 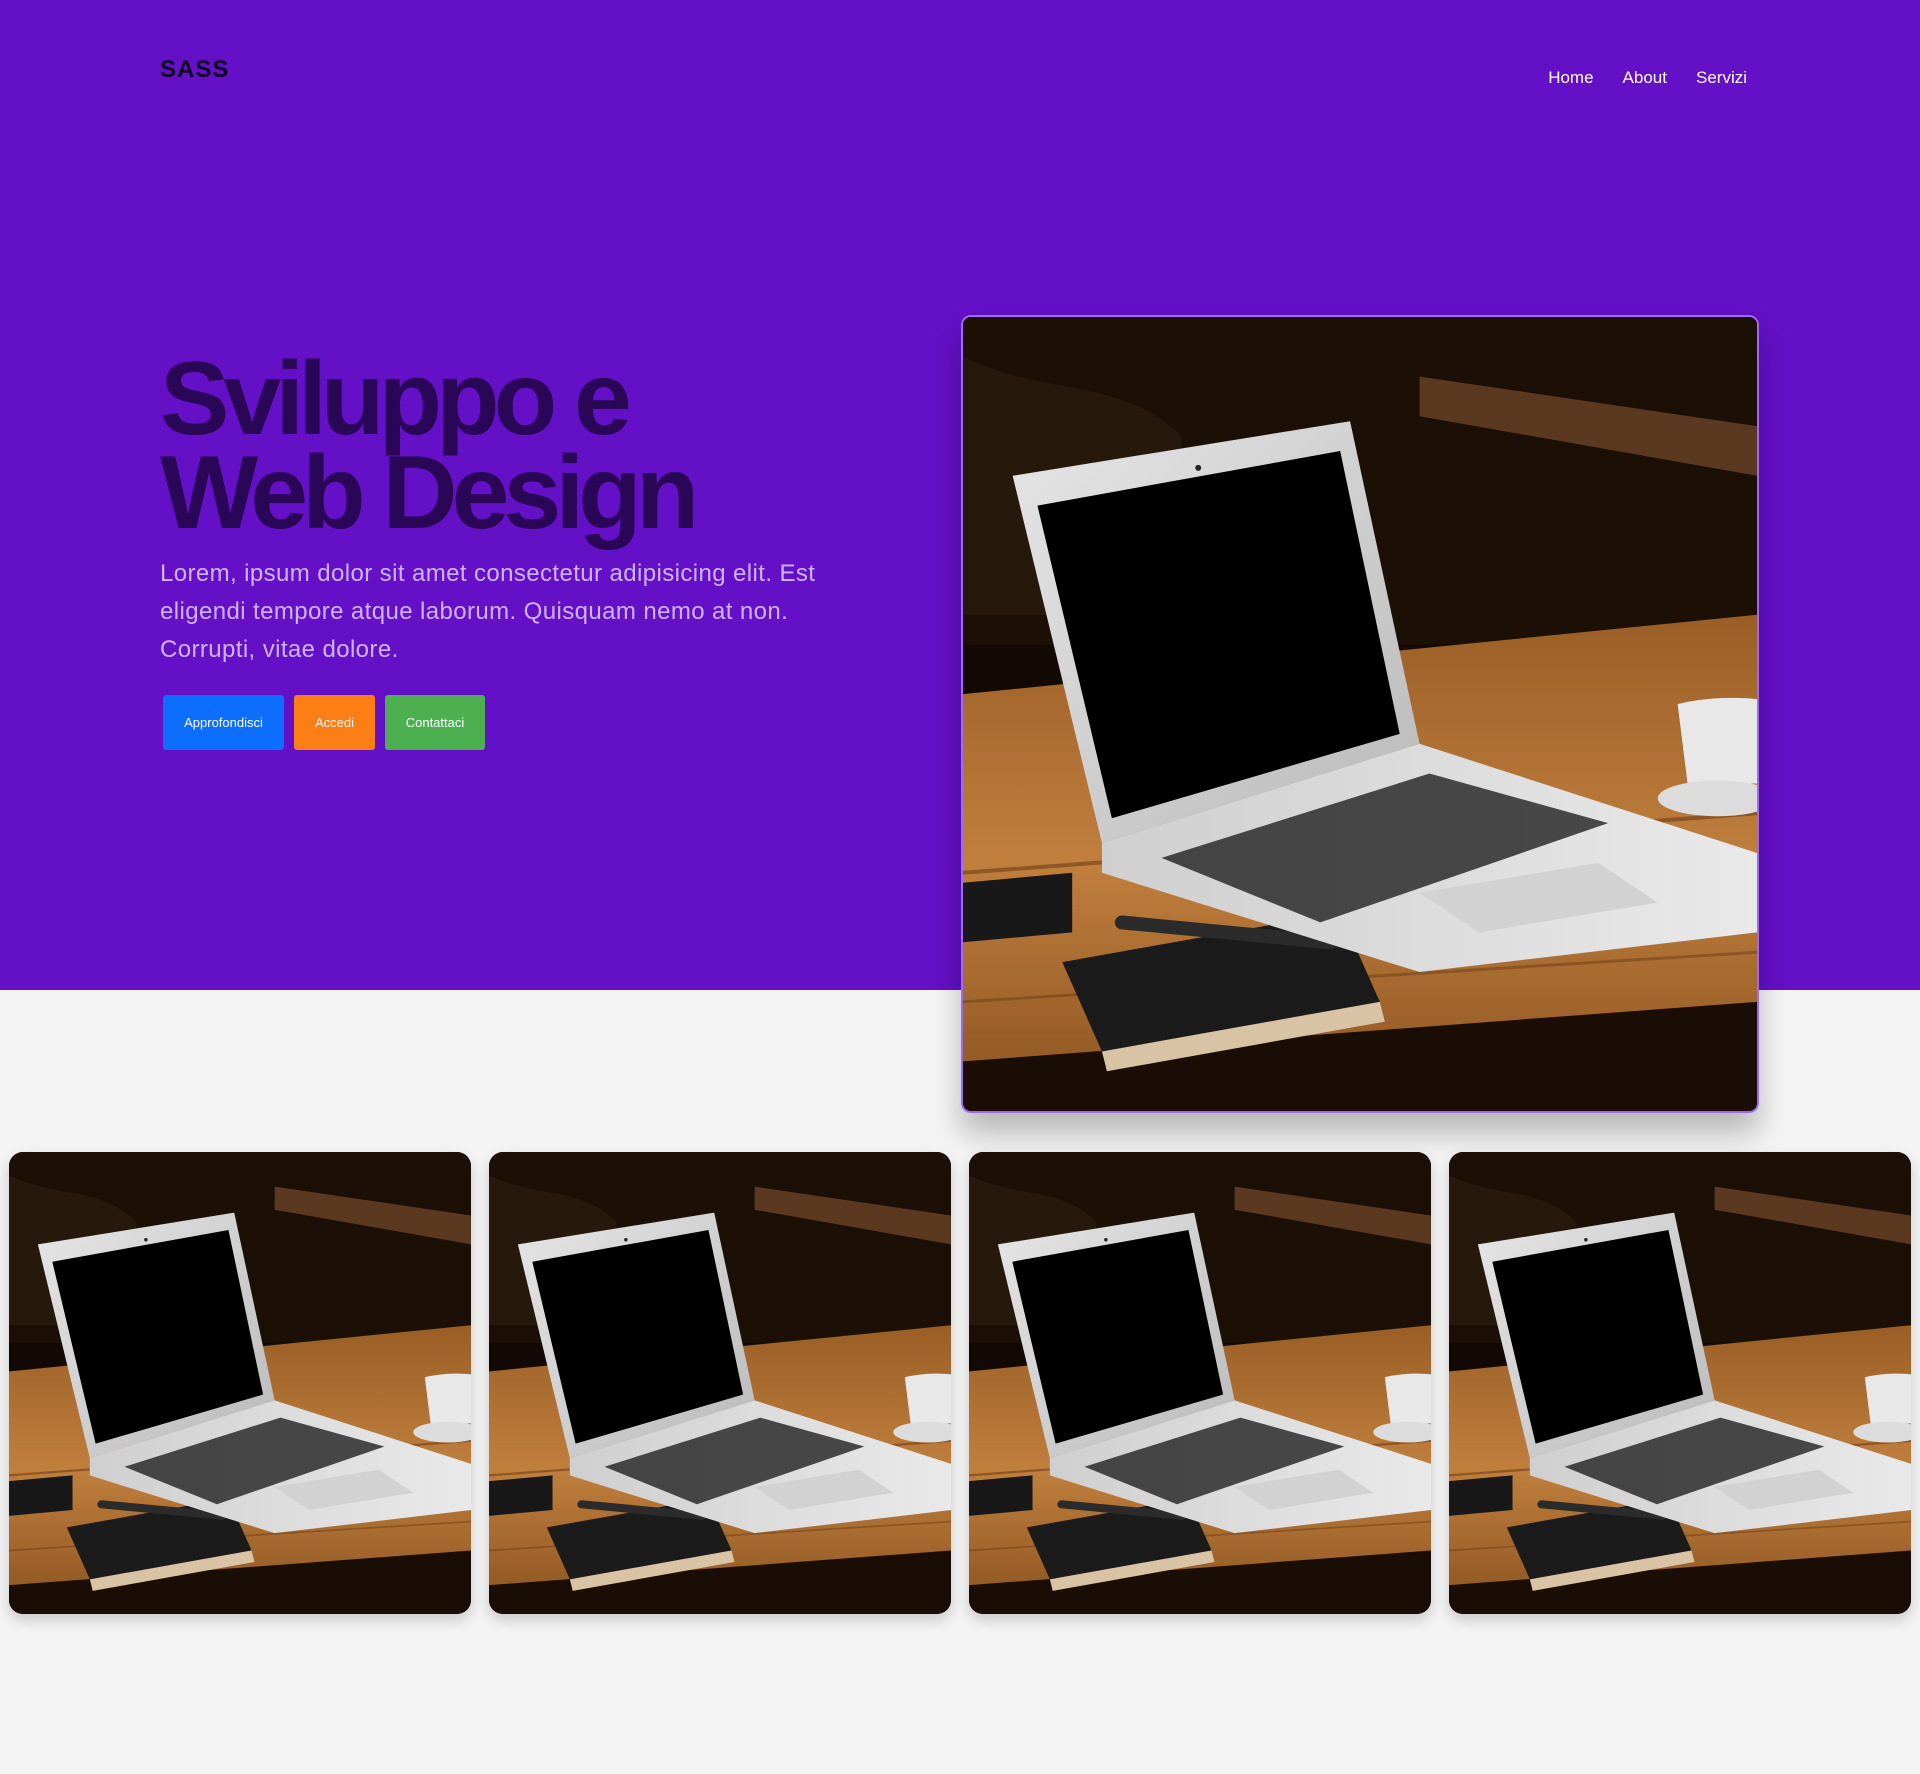 What do you see at coordinates (1570, 78) in the screenshot?
I see `nav-link-home: Home` at bounding box center [1570, 78].